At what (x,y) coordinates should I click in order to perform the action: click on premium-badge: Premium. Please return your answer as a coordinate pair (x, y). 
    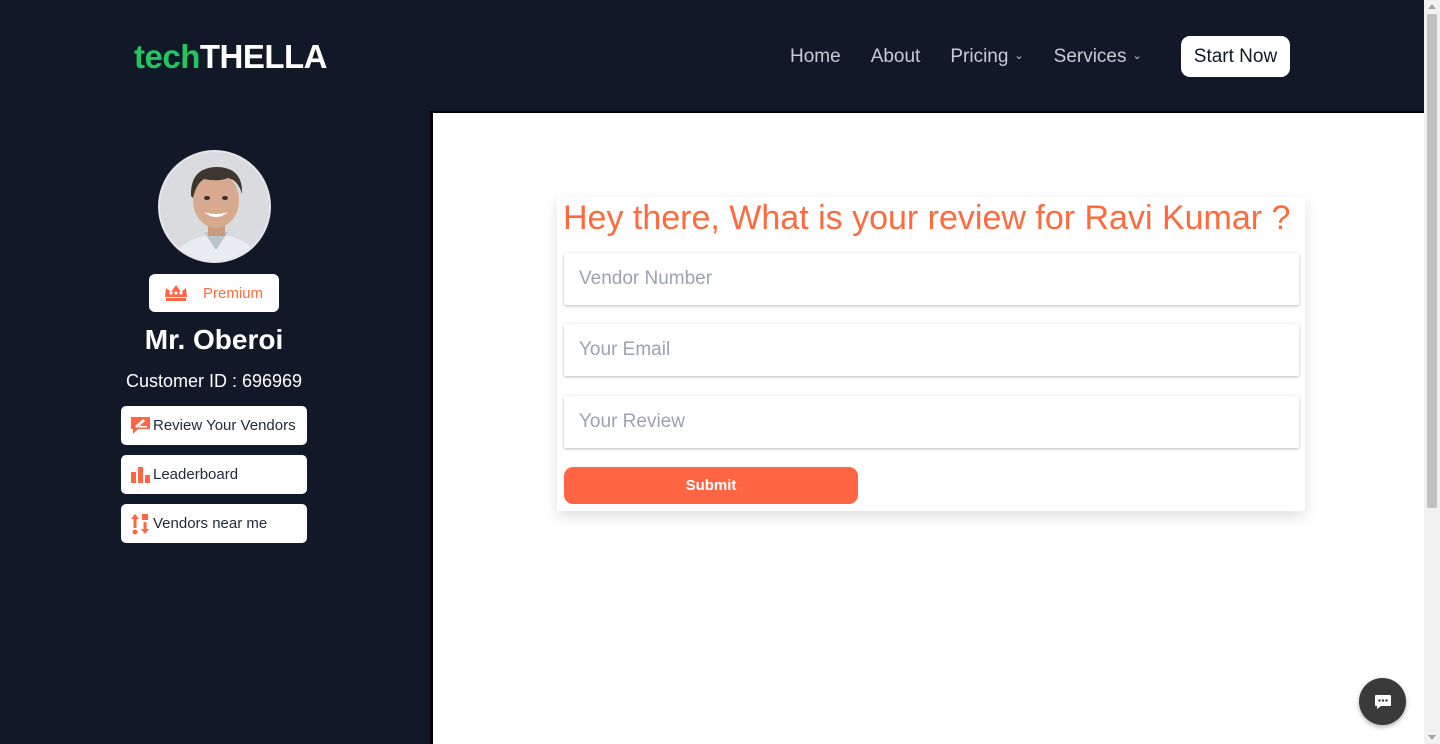
    Looking at the image, I should click on (214, 293).